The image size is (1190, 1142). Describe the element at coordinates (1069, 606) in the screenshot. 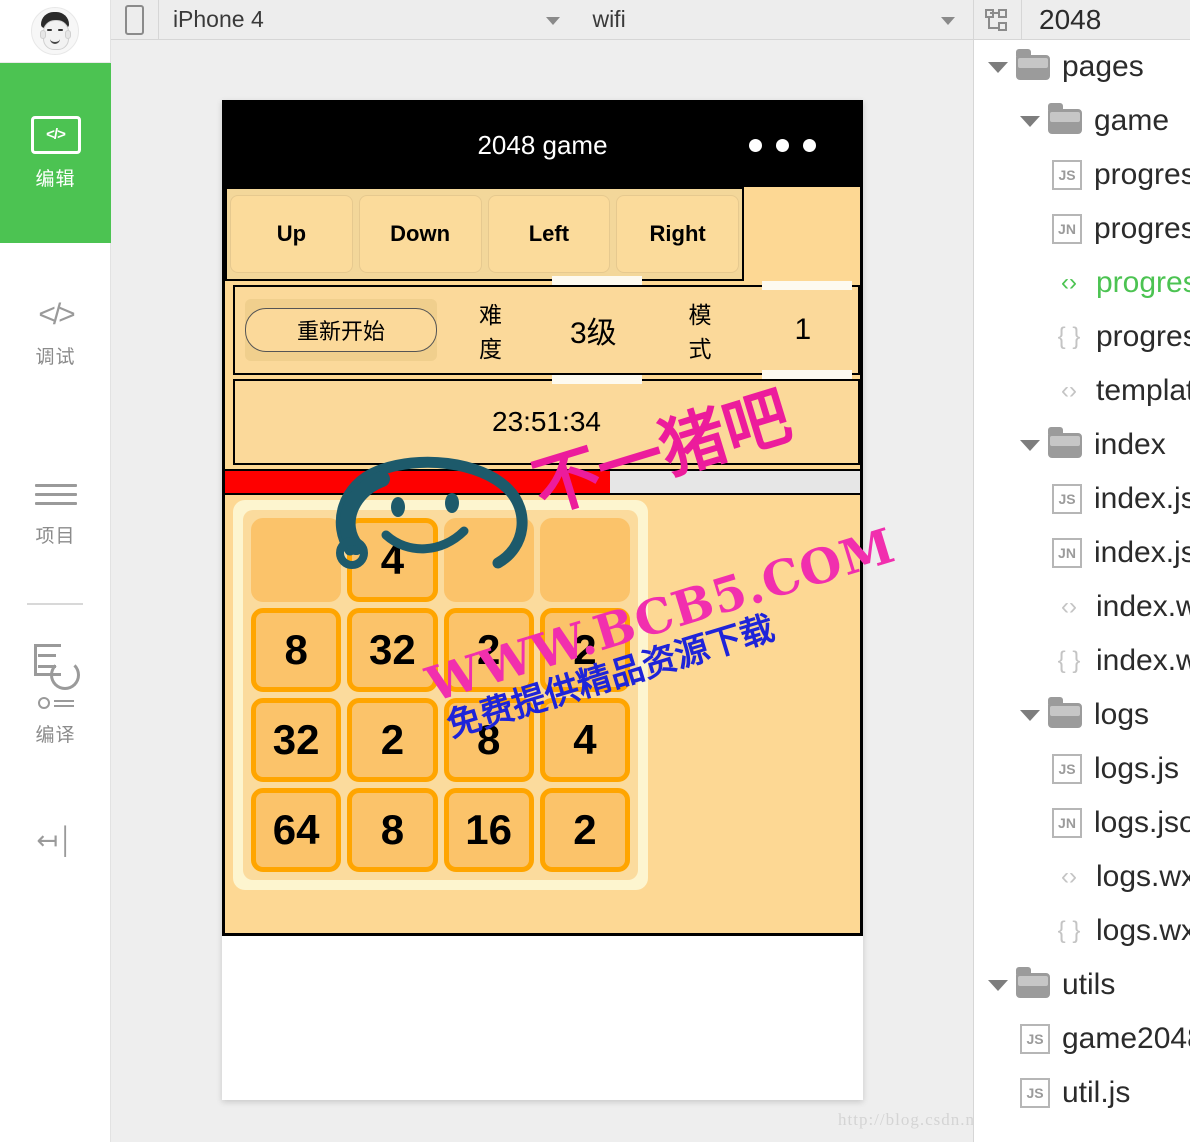

I see `wxml-file-icon: ‹›` at that location.